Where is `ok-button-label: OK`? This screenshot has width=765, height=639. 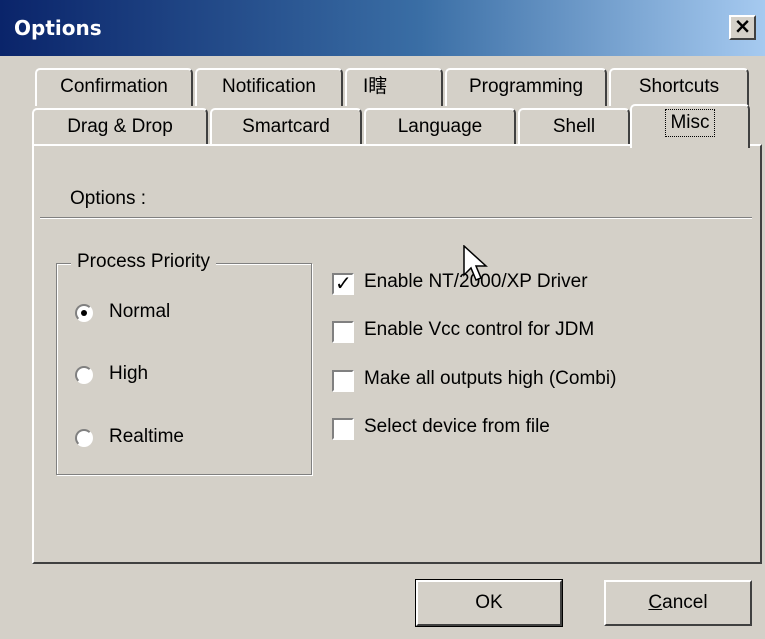 ok-button-label: OK is located at coordinates (489, 602).